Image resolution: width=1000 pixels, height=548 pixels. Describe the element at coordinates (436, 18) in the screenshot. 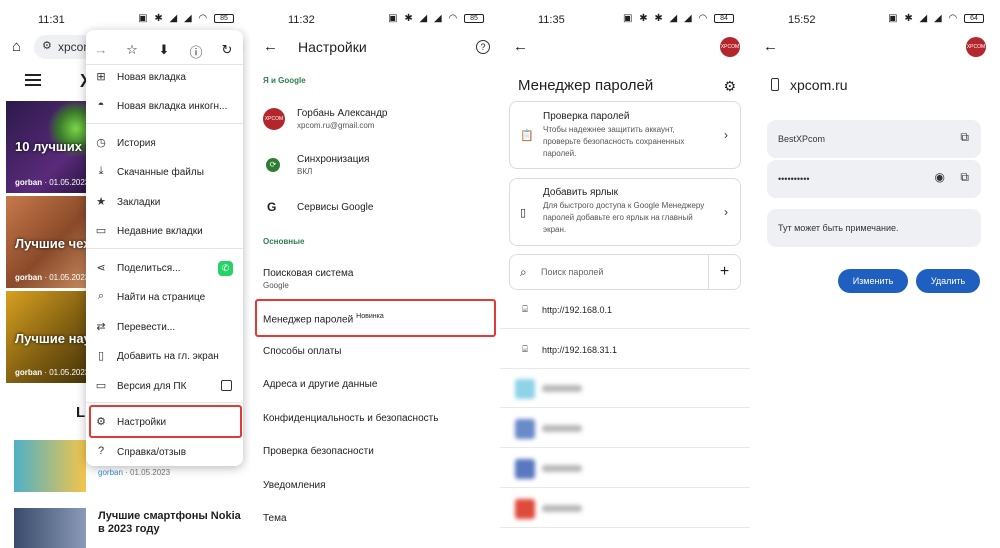

I see `status-icons: ▣ ✱ ◢ ◢ ◠ 85` at that location.